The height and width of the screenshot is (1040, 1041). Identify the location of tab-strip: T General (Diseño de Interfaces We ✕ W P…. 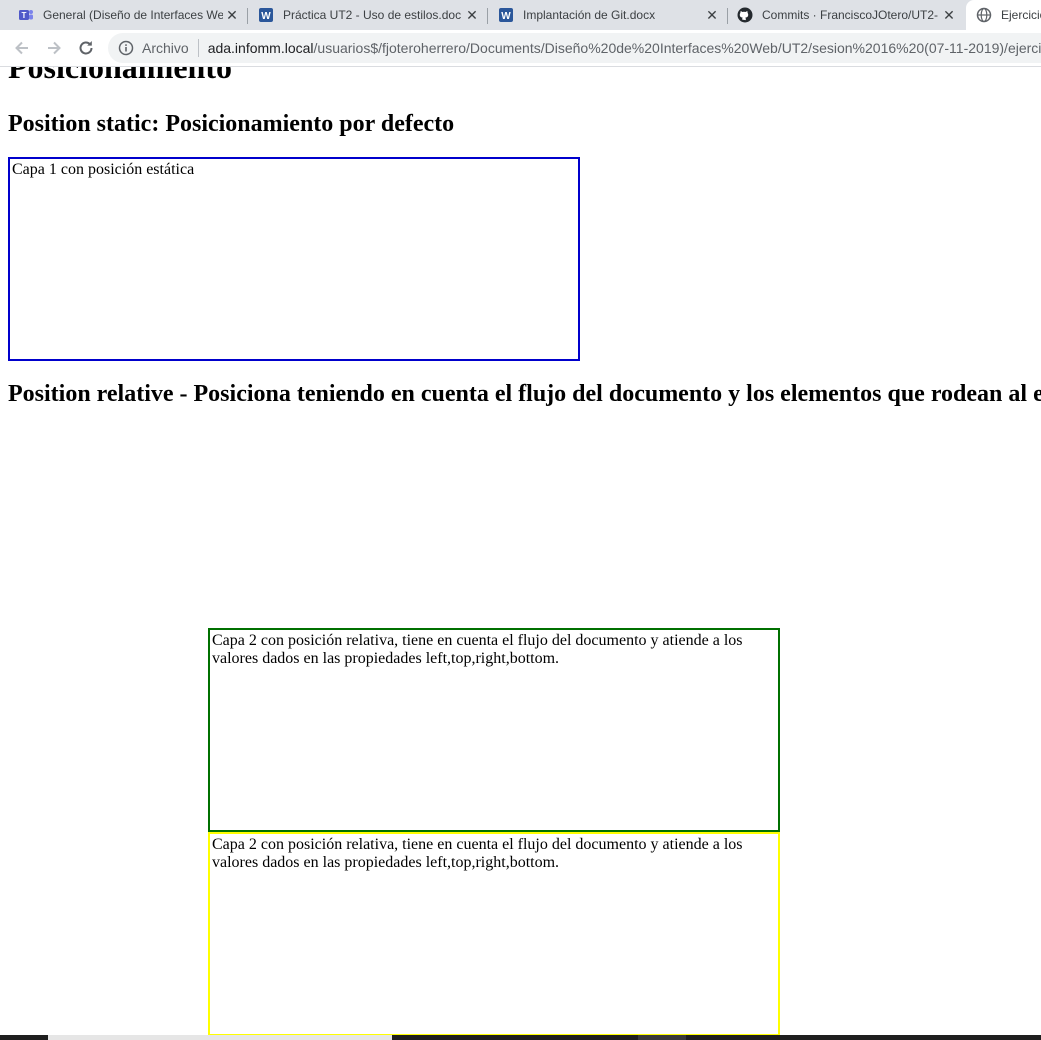
(520, 15).